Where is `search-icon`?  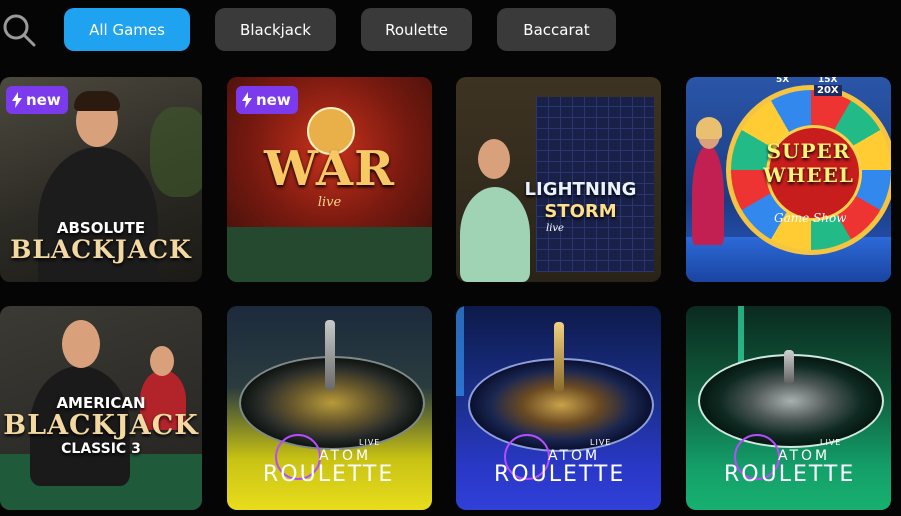 search-icon is located at coordinates (19, 30).